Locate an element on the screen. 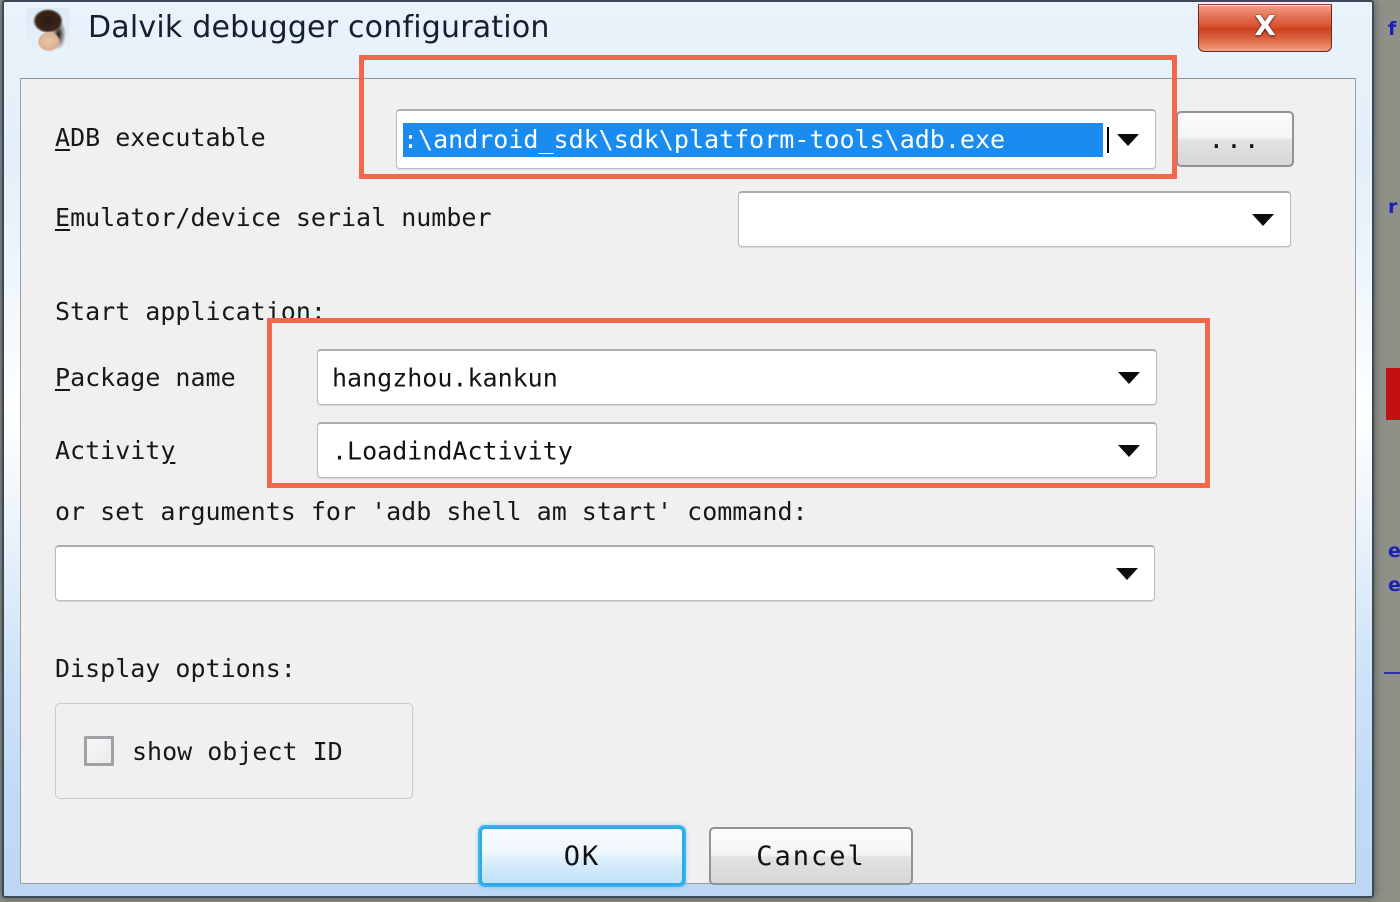  display-options-group: show object ID is located at coordinates (234, 751).